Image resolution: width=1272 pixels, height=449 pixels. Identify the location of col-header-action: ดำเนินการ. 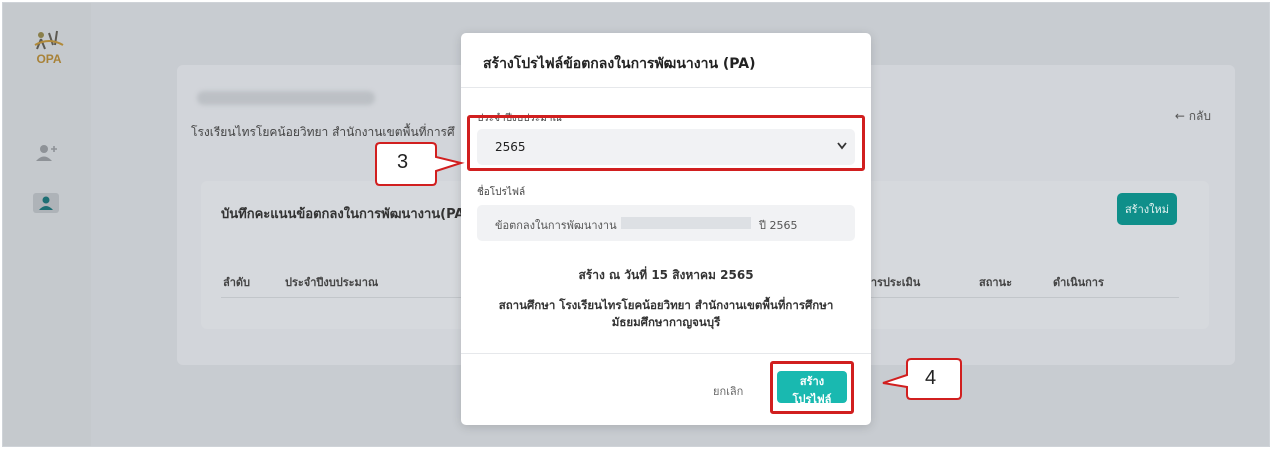
(1078, 282).